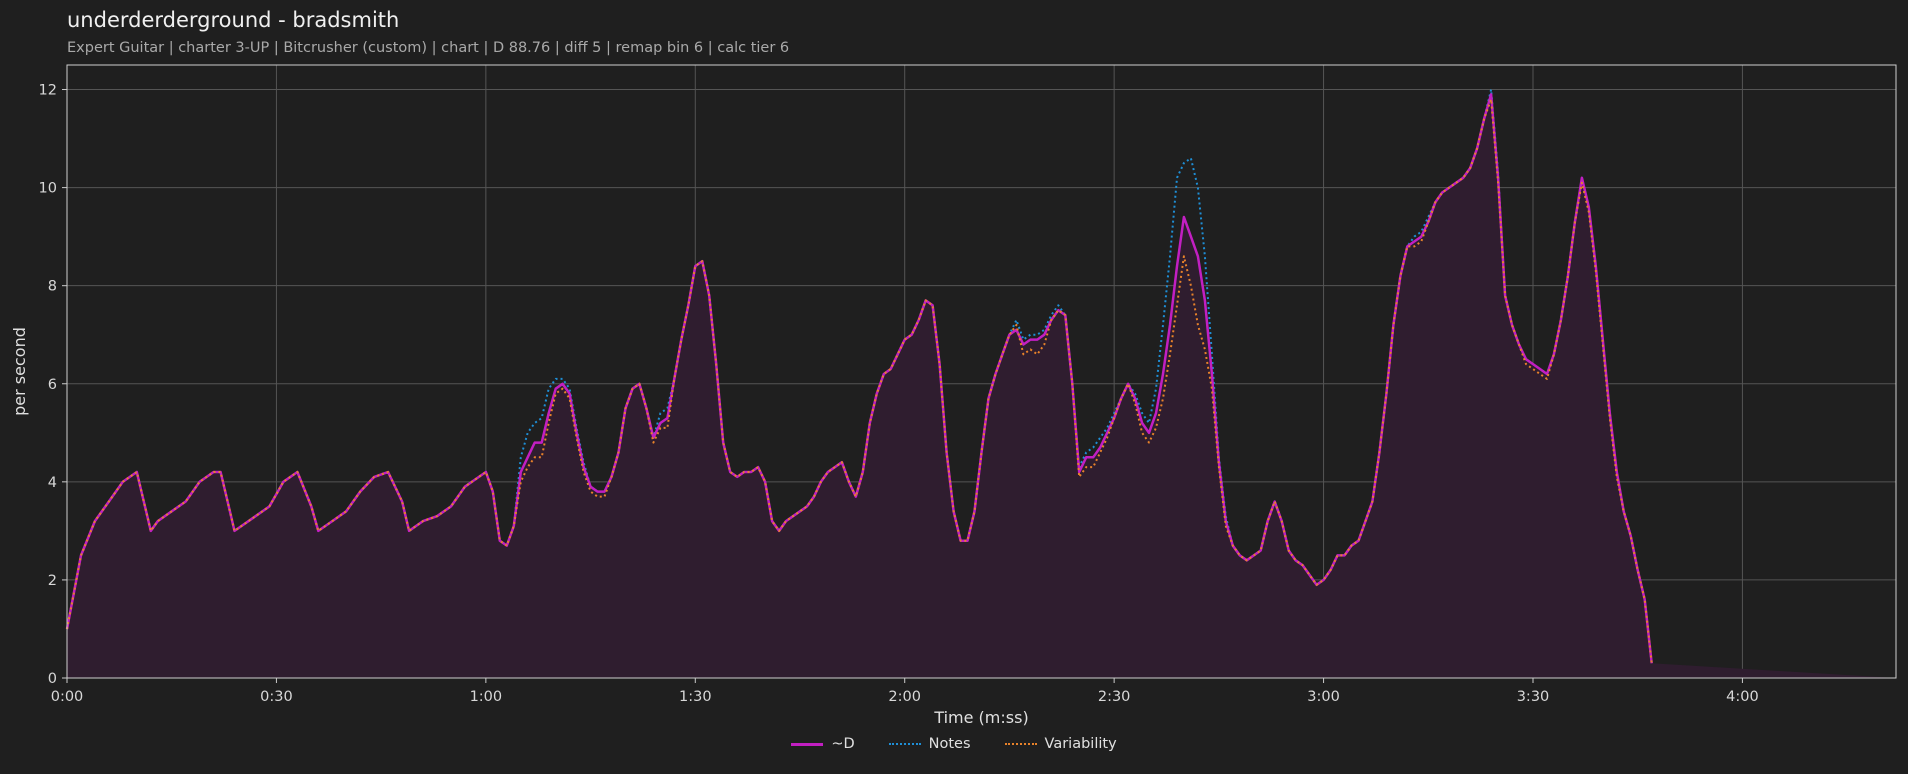 The image size is (1908, 774). Describe the element at coordinates (52, 483) in the screenshot. I see `y-tick-label: 4` at that location.